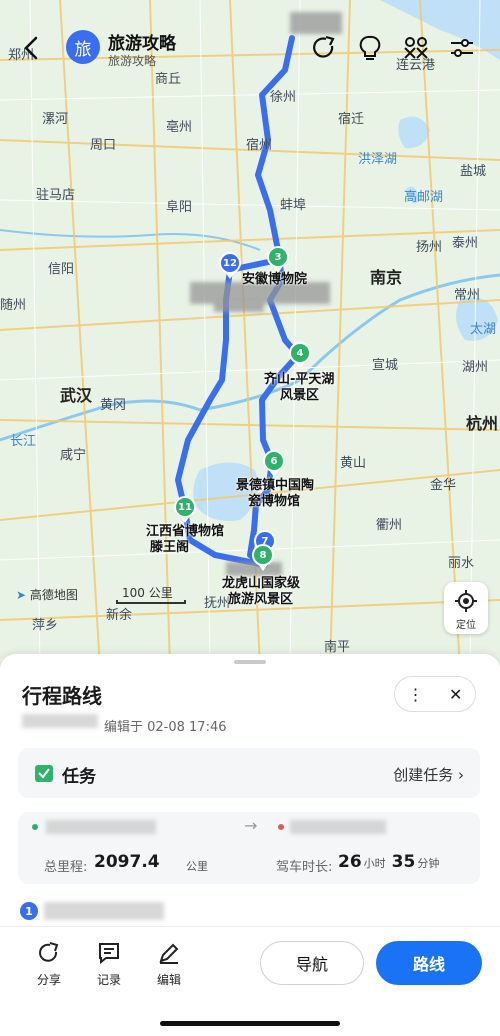  I want to click on minutes-value: 35, so click(403, 862).